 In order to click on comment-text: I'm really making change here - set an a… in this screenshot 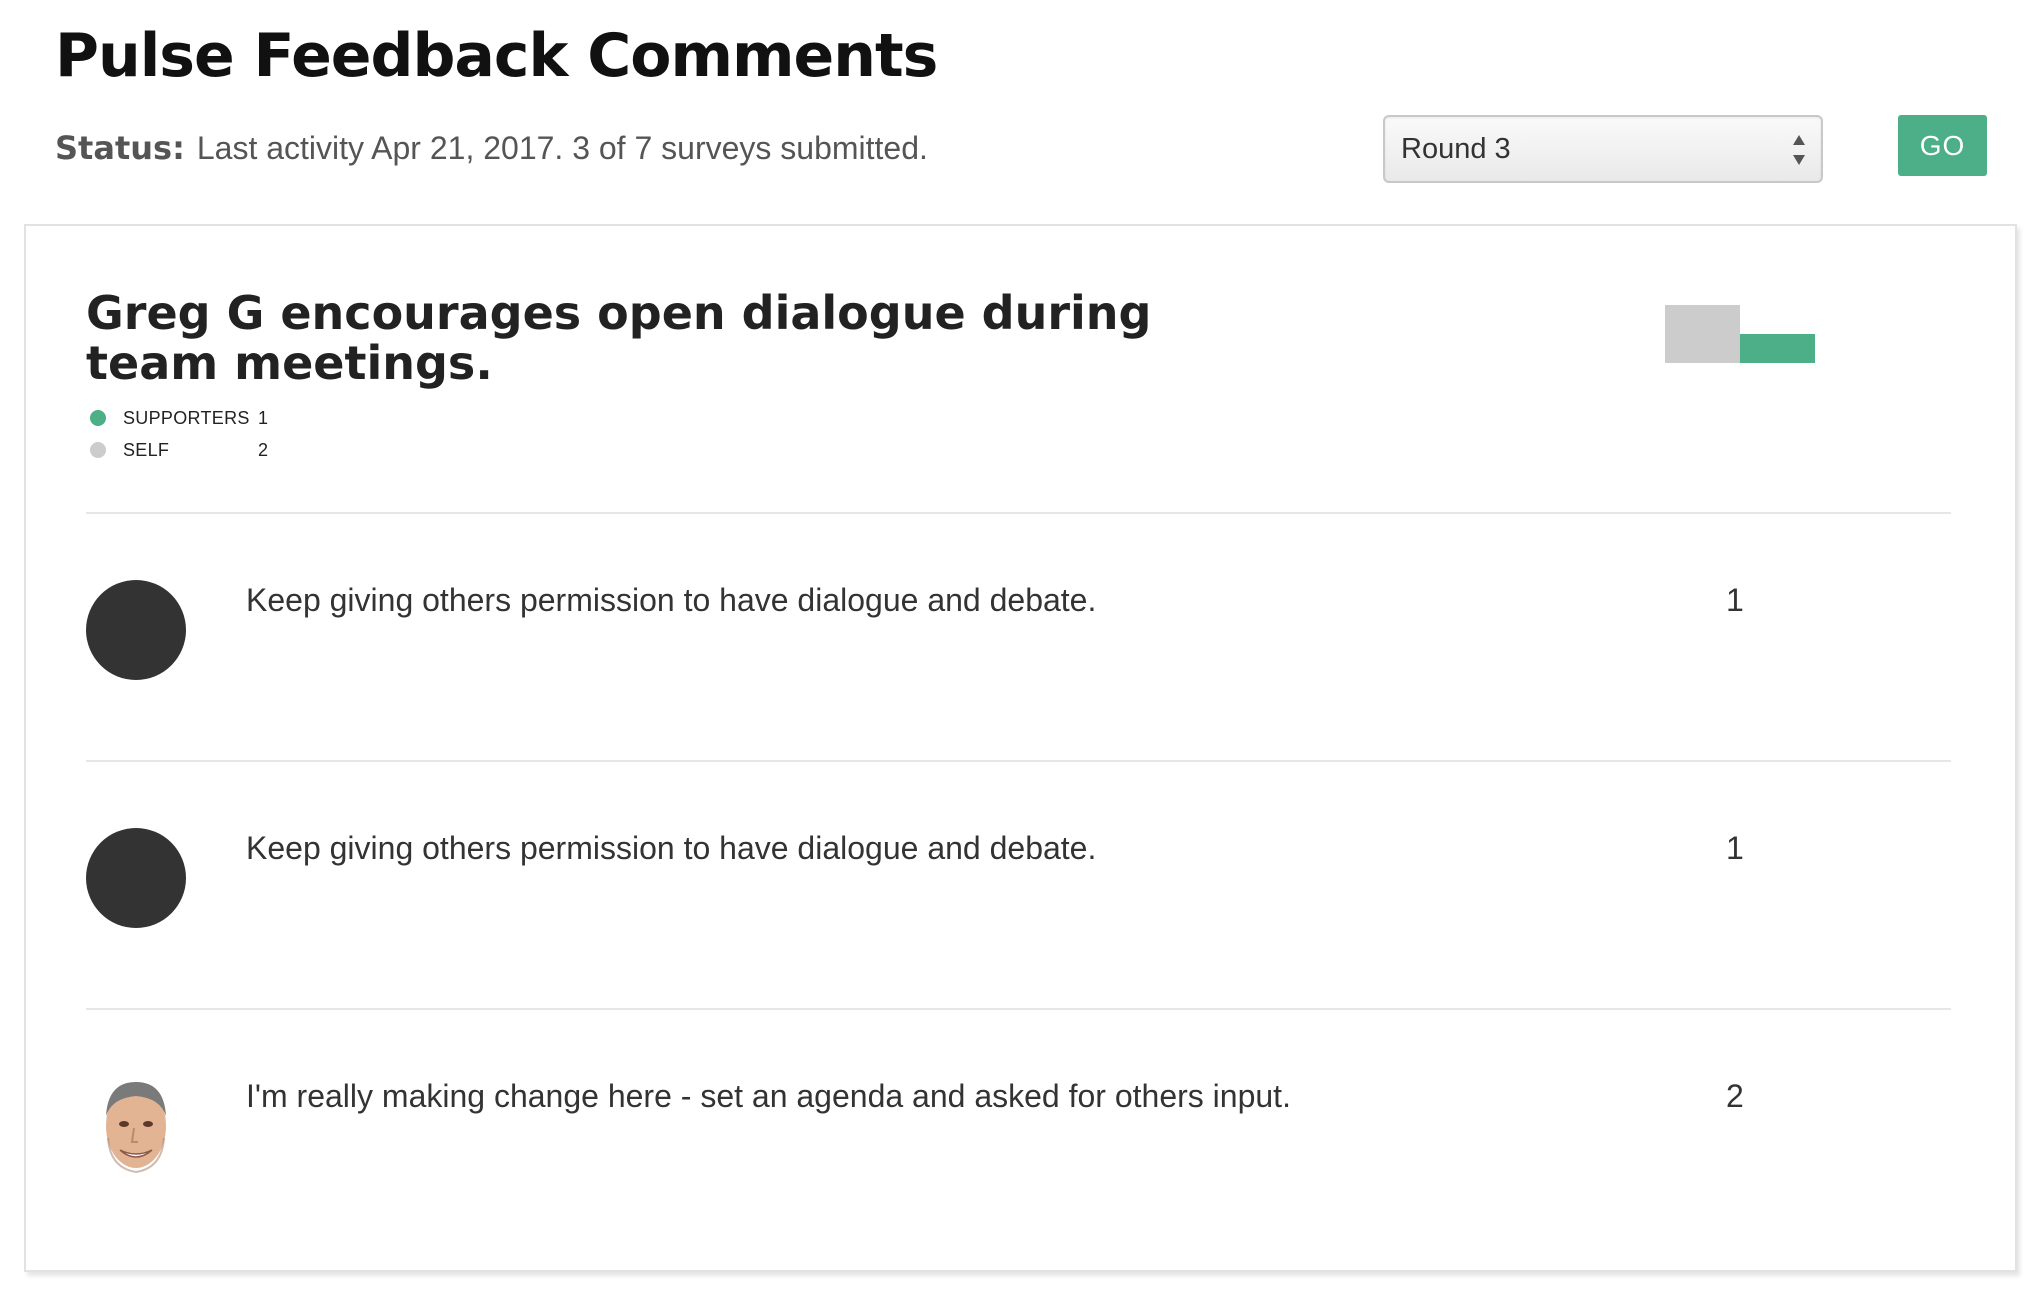, I will do `click(768, 1096)`.